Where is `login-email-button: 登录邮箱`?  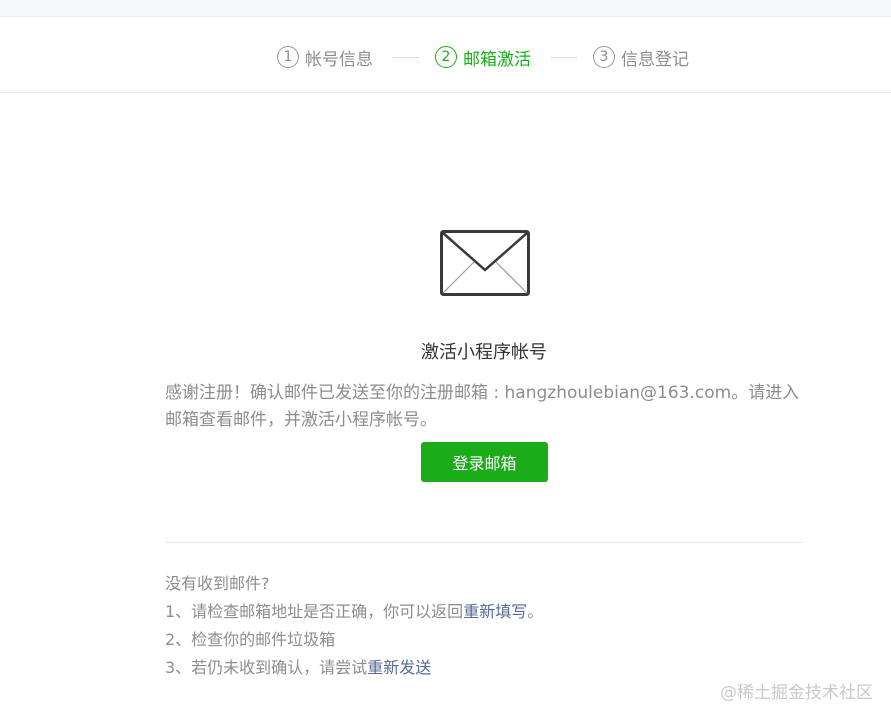 login-email-button: 登录邮箱 is located at coordinates (484, 462).